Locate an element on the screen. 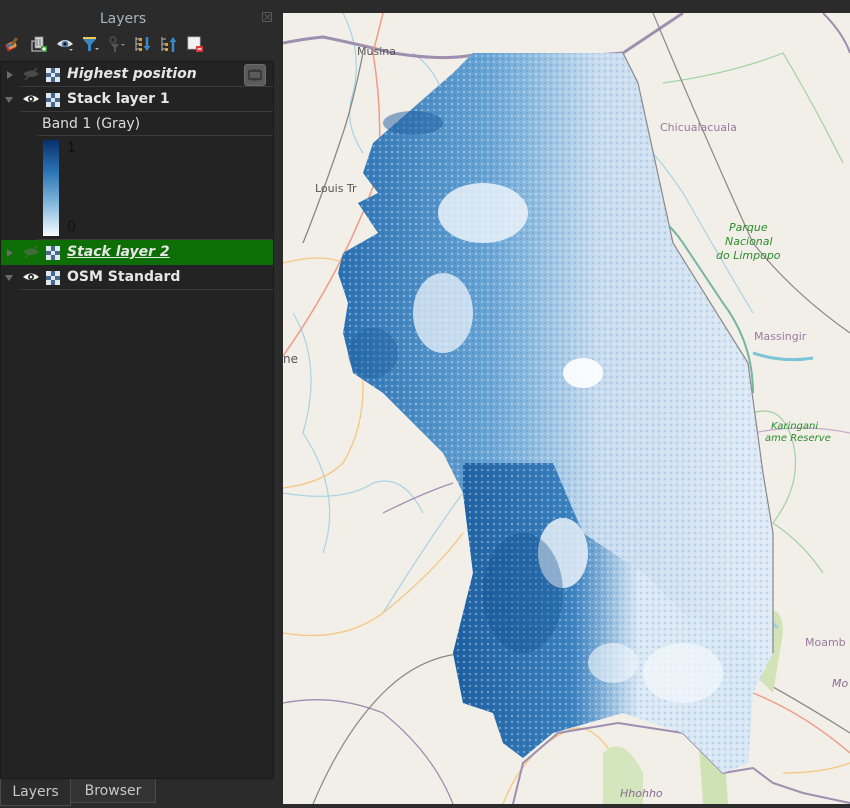  embedded-widget-button is located at coordinates (255, 75).